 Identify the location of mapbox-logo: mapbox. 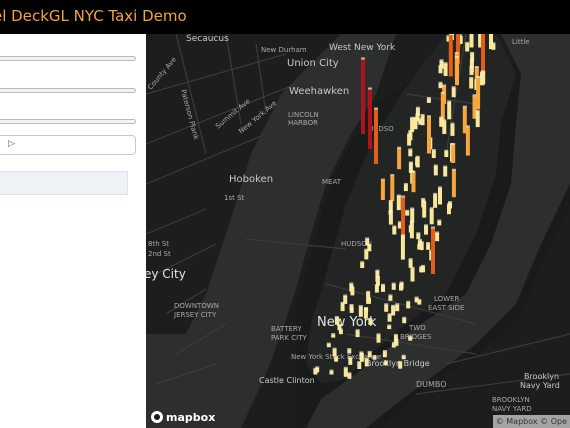
(183, 417).